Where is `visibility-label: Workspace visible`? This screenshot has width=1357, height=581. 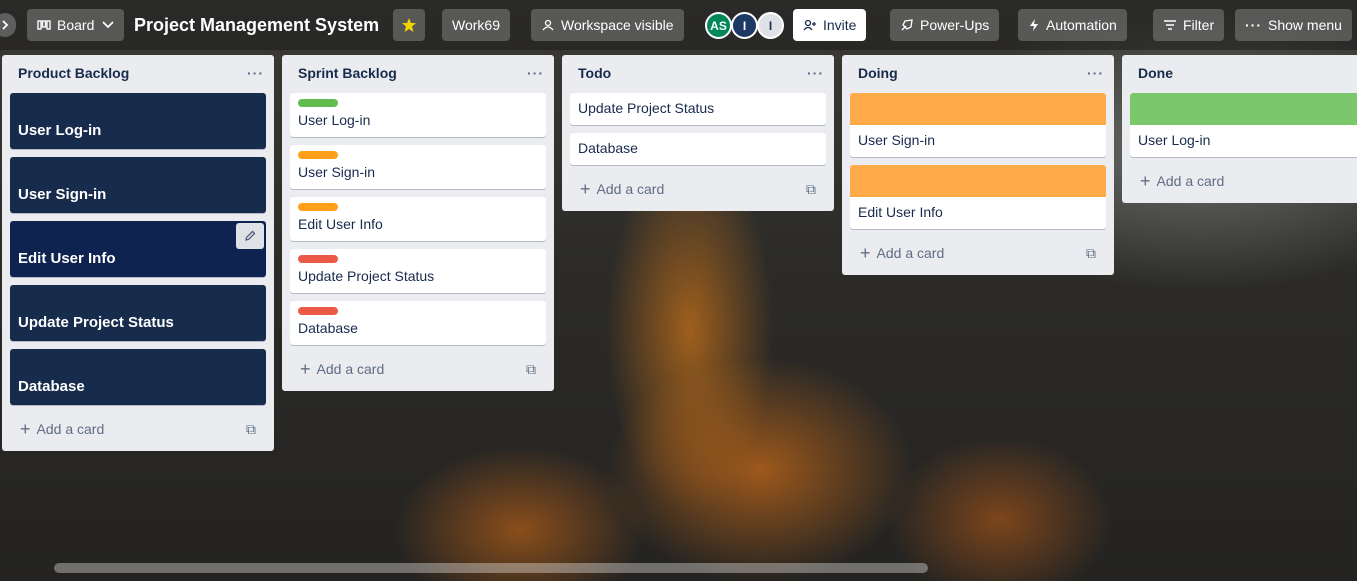
visibility-label: Workspace visible is located at coordinates (617, 25).